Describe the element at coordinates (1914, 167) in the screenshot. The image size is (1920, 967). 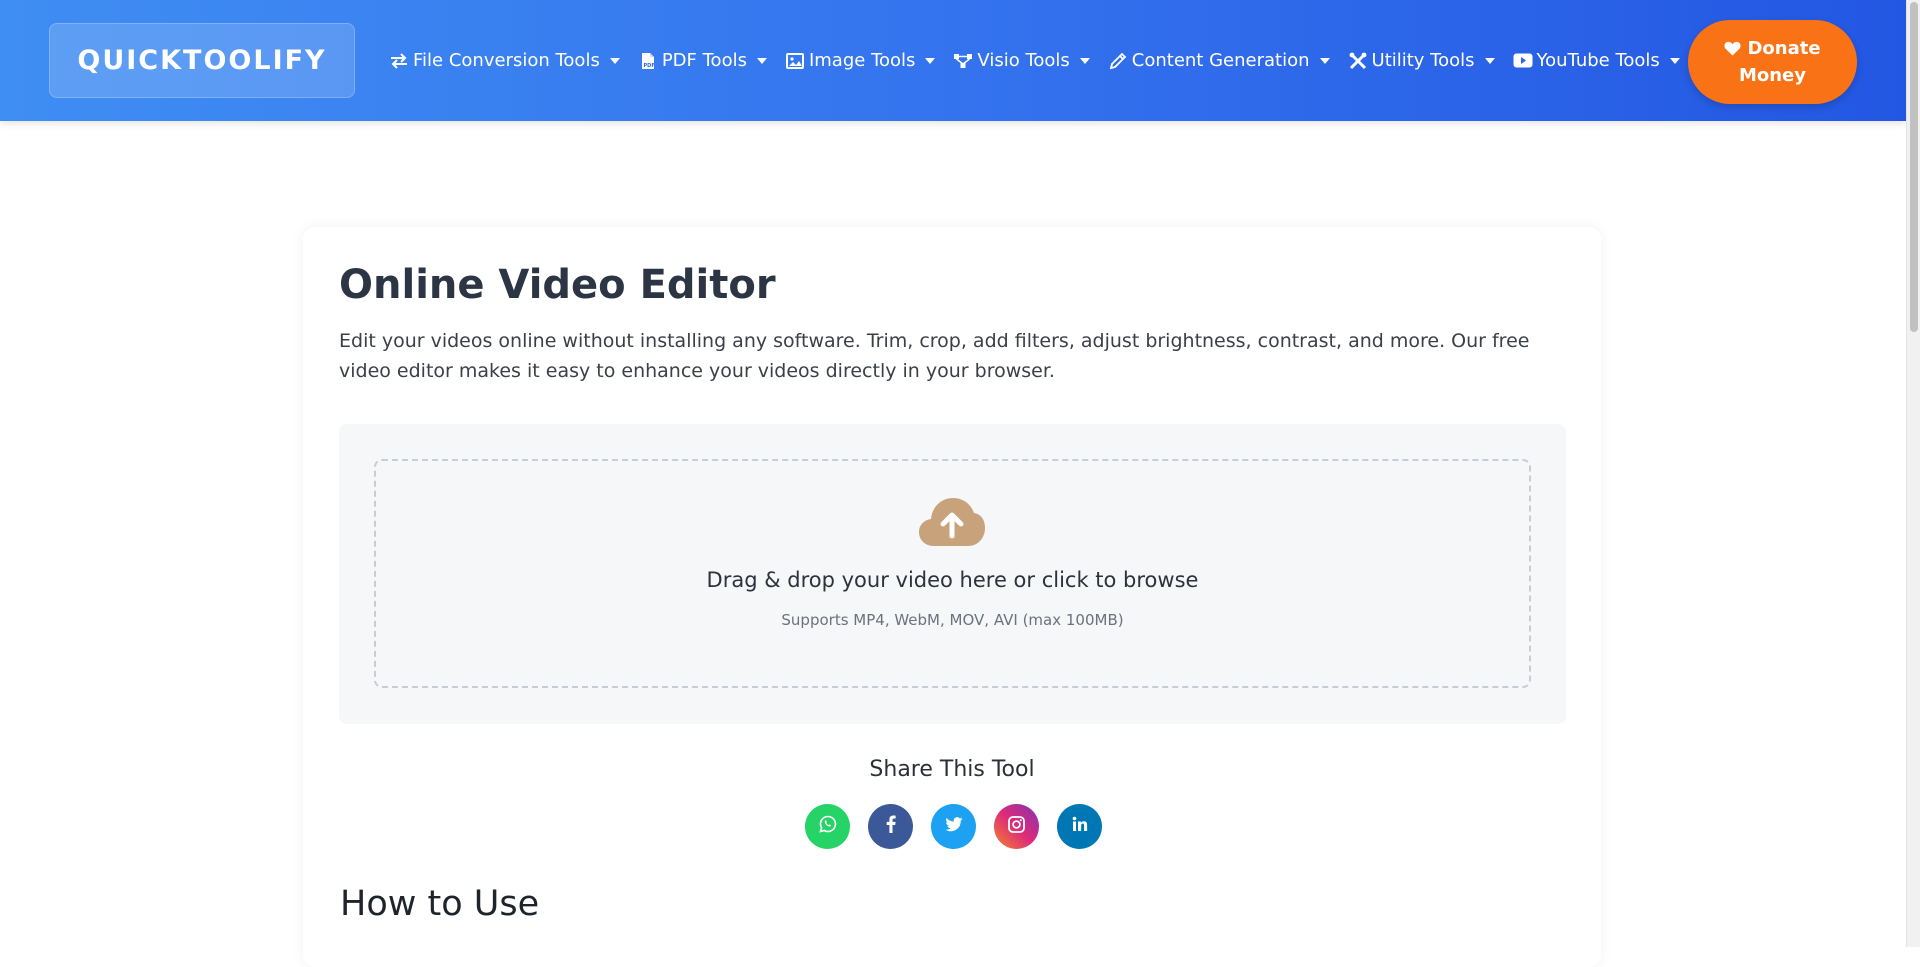
I see `scrollbar-thumb` at that location.